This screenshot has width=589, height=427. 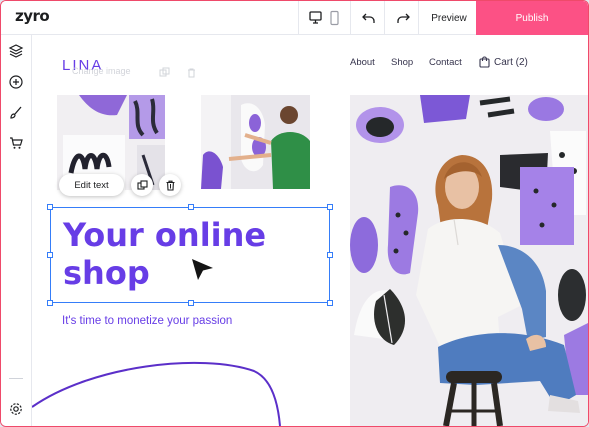 I want to click on bag-icon, so click(x=484, y=62).